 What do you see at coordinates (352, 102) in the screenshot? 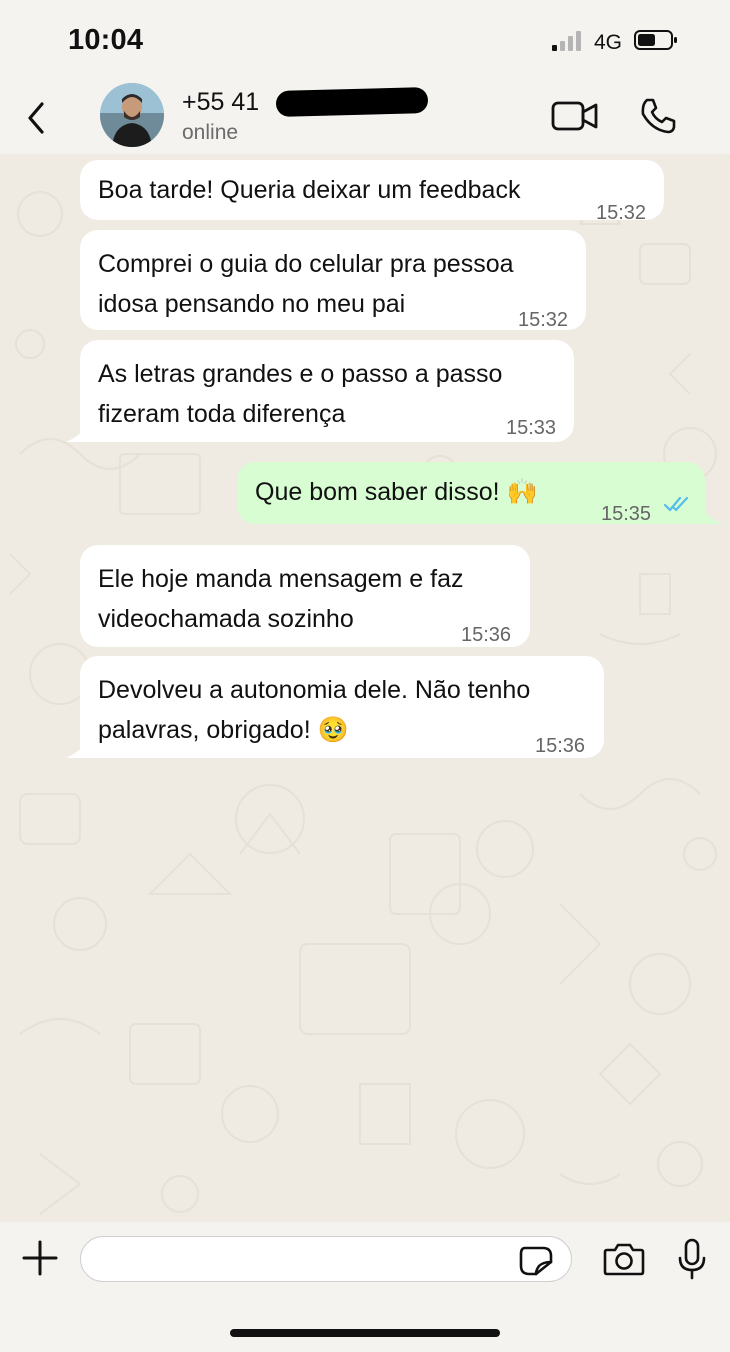
I see `redaction-mark` at bounding box center [352, 102].